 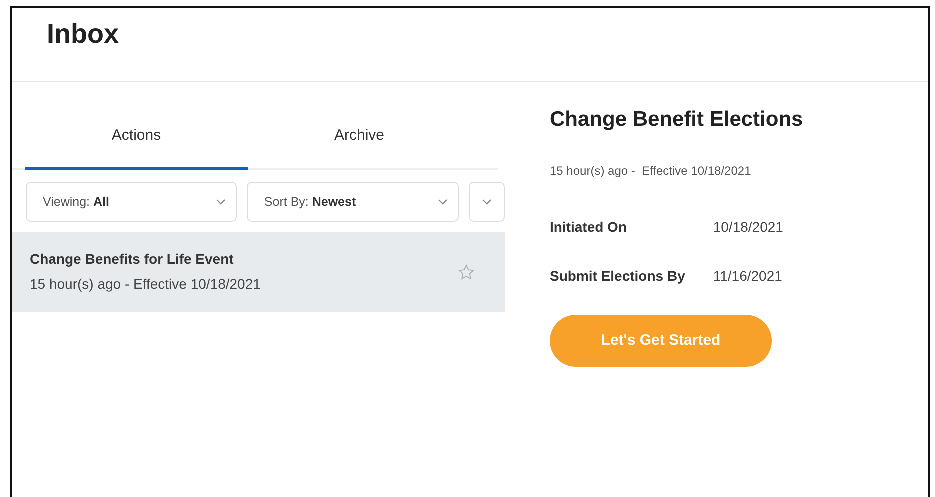 What do you see at coordinates (132, 259) in the screenshot?
I see `item-title: Change Benefits for Life Event` at bounding box center [132, 259].